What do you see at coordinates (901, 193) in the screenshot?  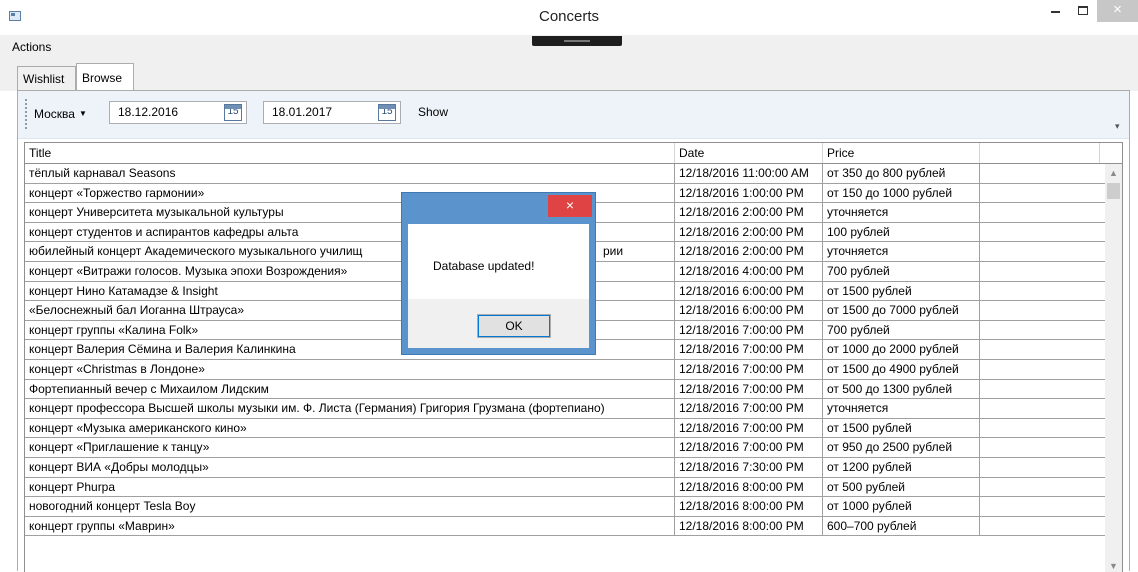 I see `cell-price: от 150 до 1000 рублей` at bounding box center [901, 193].